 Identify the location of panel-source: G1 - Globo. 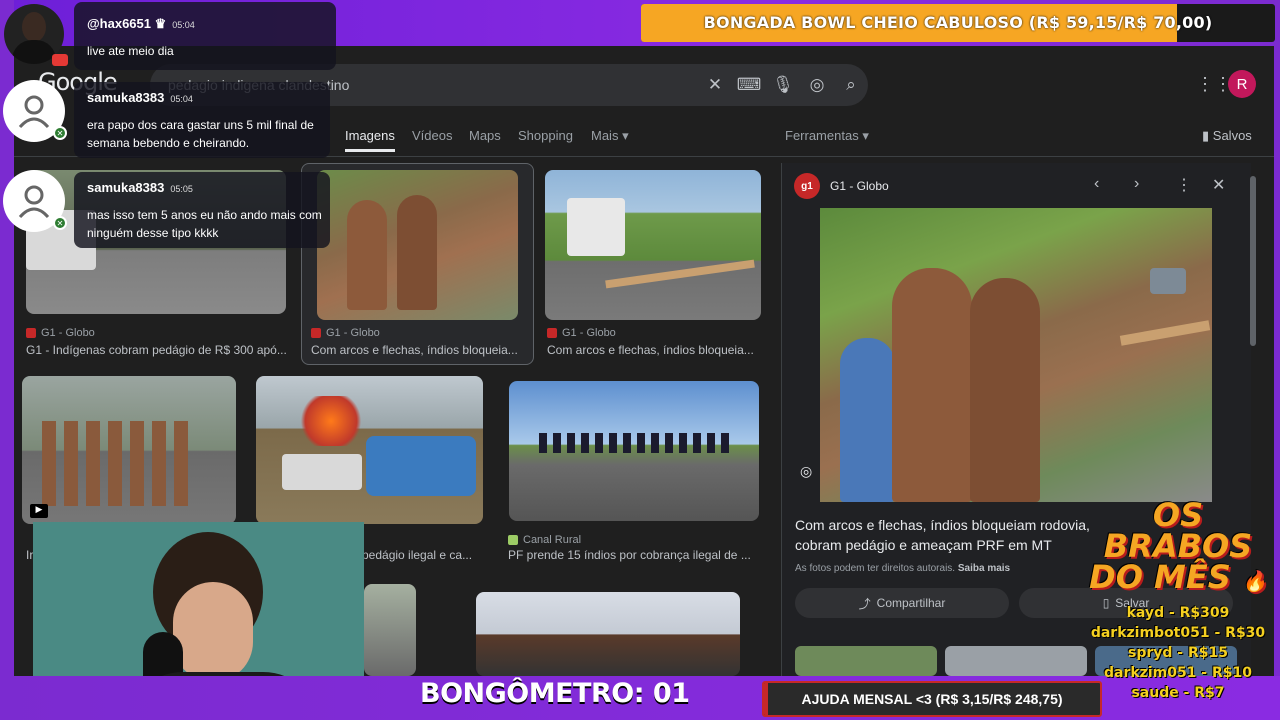
(859, 186).